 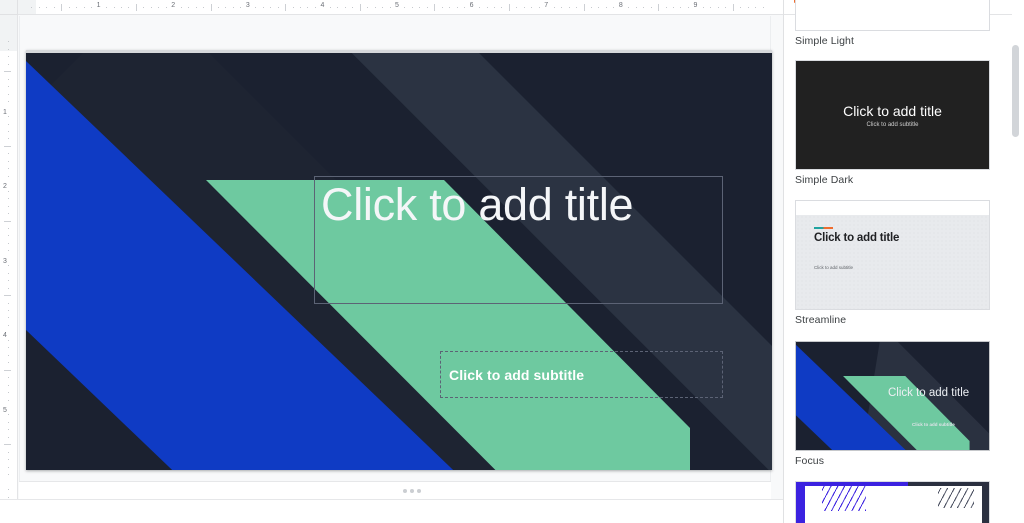 I want to click on slide-top-border, so click(x=399, y=51).